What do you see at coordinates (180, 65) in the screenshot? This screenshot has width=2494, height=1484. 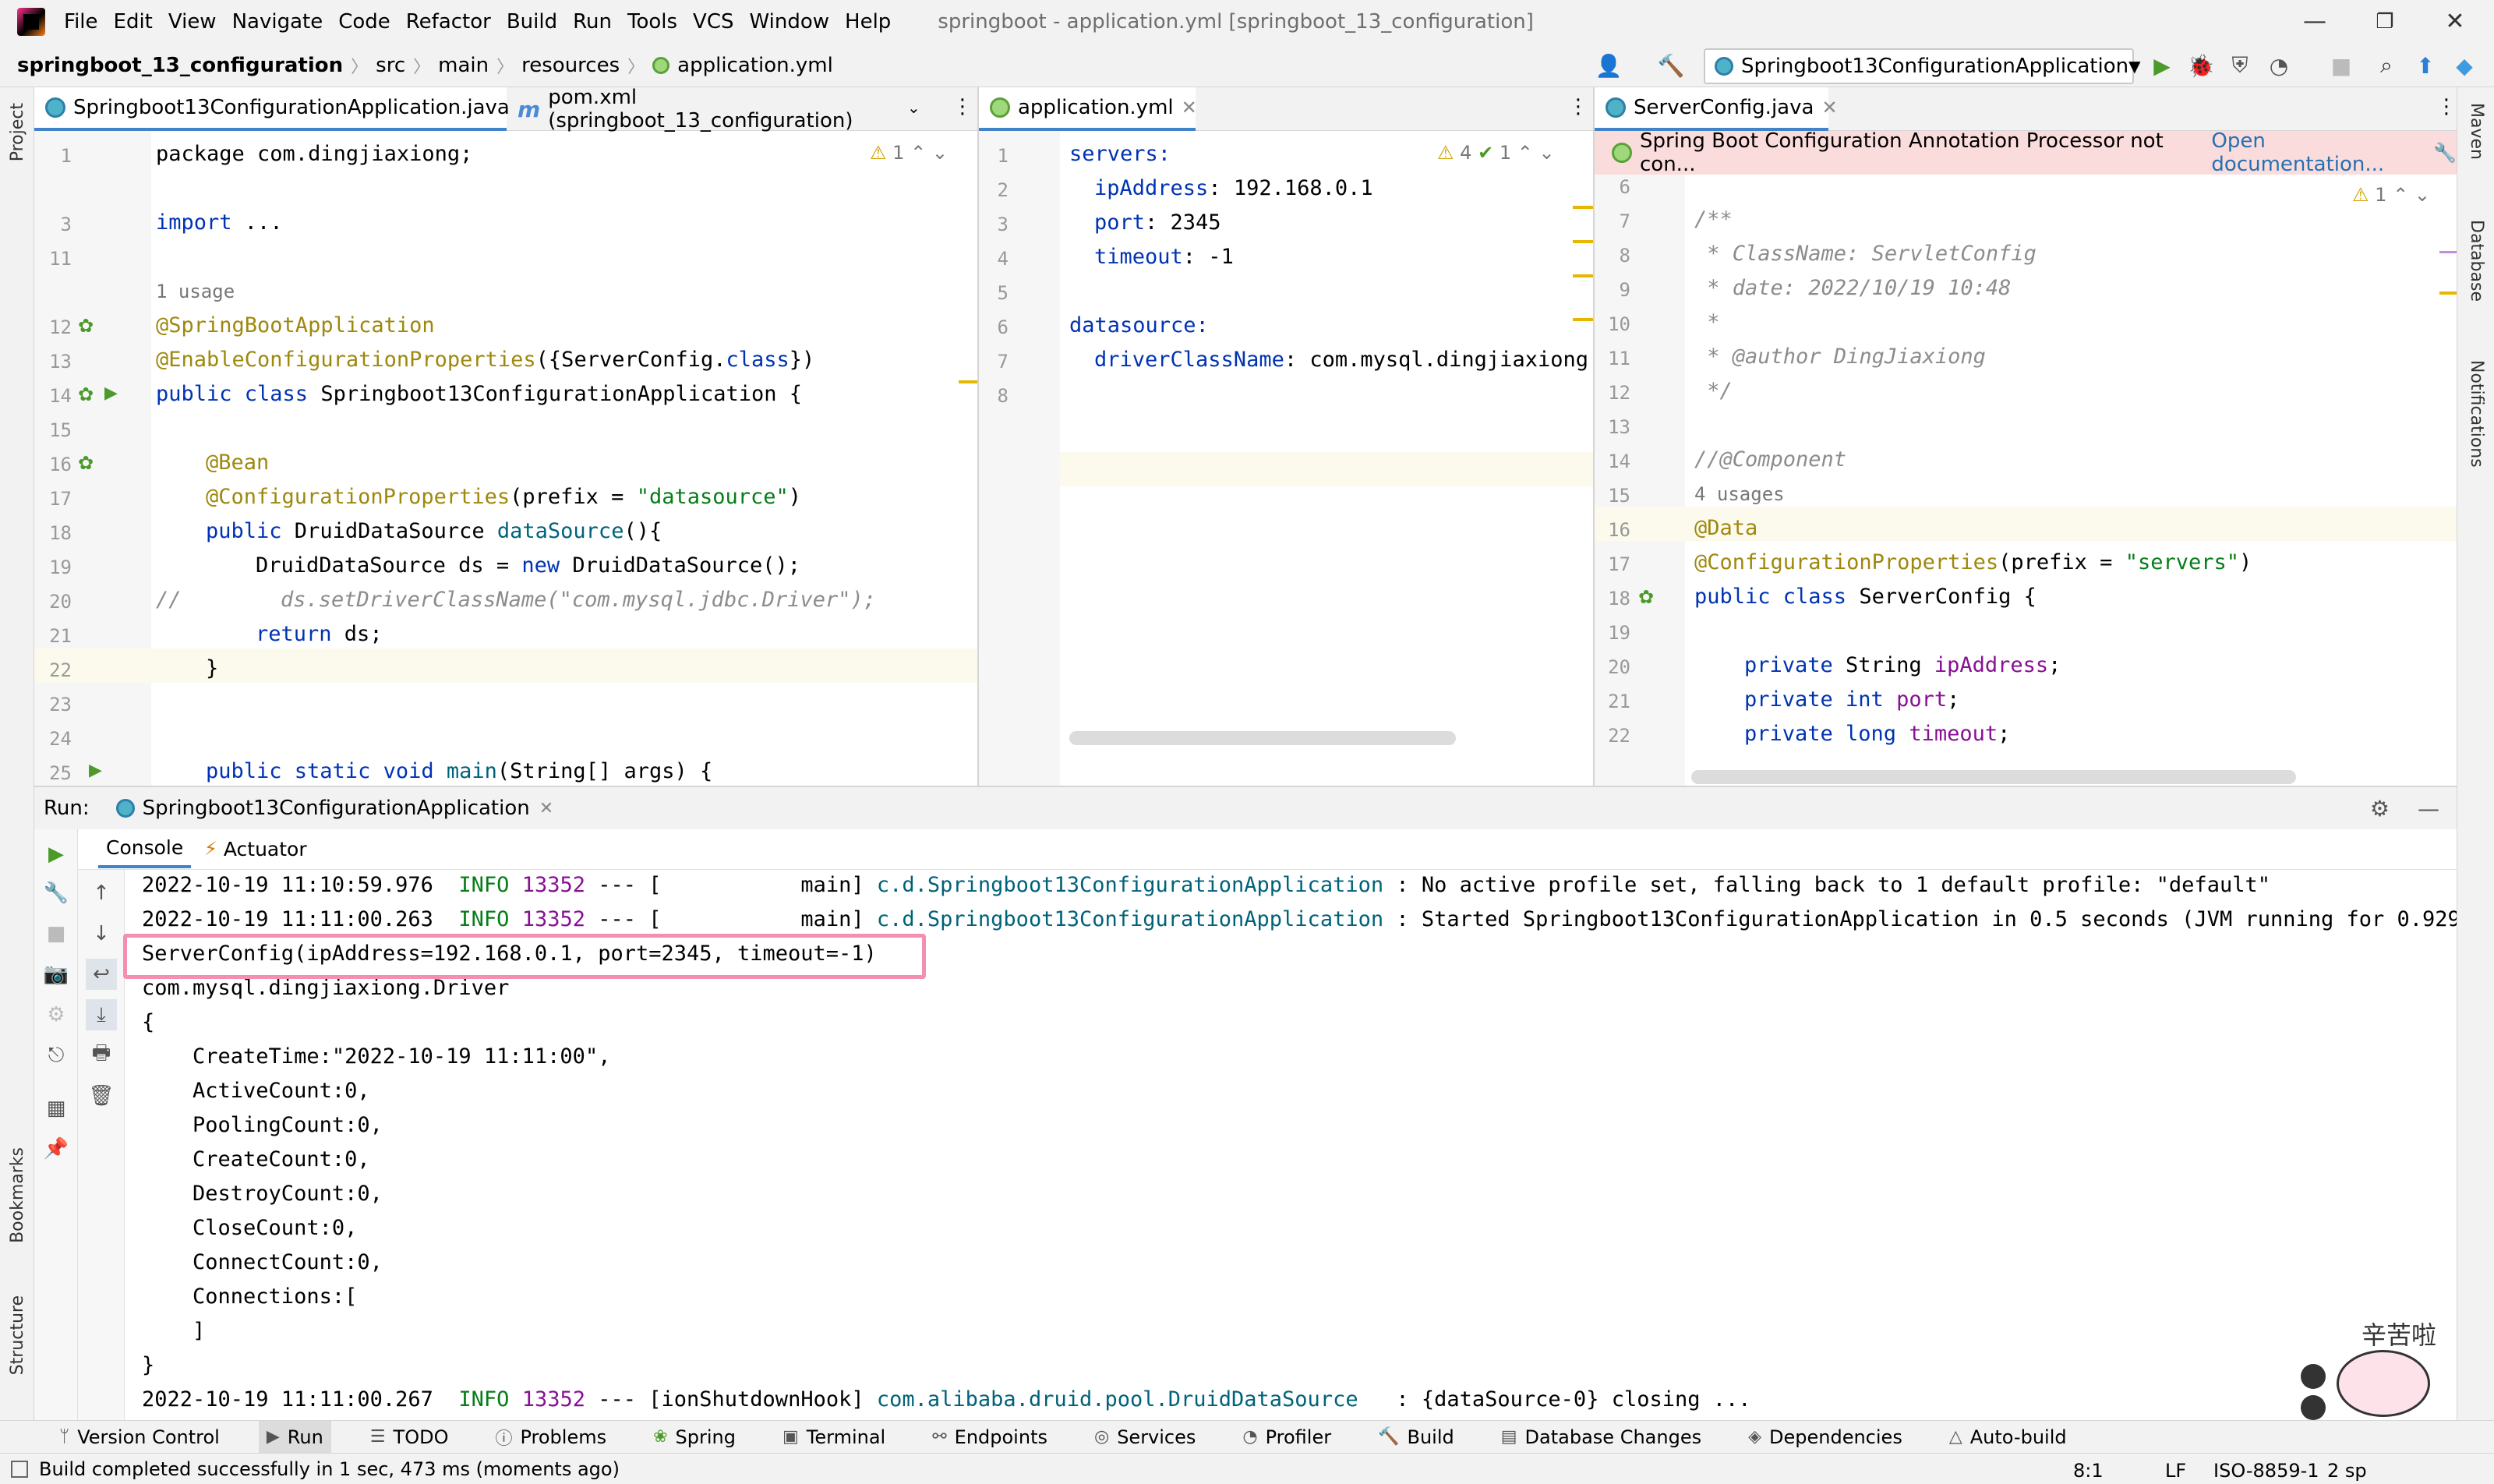 I see `breadcrumb-project: springboot_13_configuration` at bounding box center [180, 65].